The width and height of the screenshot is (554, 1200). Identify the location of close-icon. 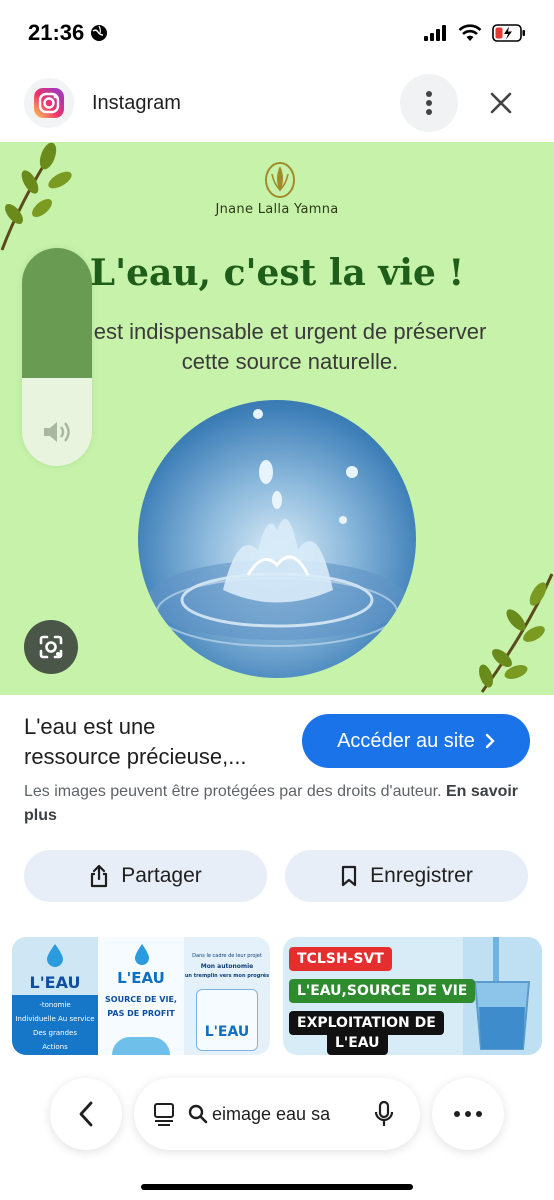
(501, 103).